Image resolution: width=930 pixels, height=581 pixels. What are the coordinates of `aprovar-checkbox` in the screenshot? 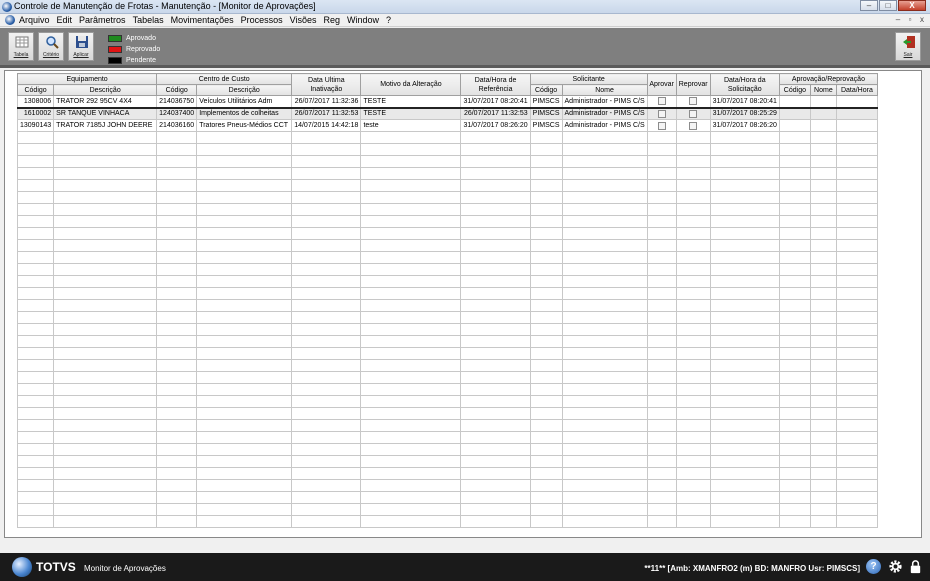 It's located at (661, 101).